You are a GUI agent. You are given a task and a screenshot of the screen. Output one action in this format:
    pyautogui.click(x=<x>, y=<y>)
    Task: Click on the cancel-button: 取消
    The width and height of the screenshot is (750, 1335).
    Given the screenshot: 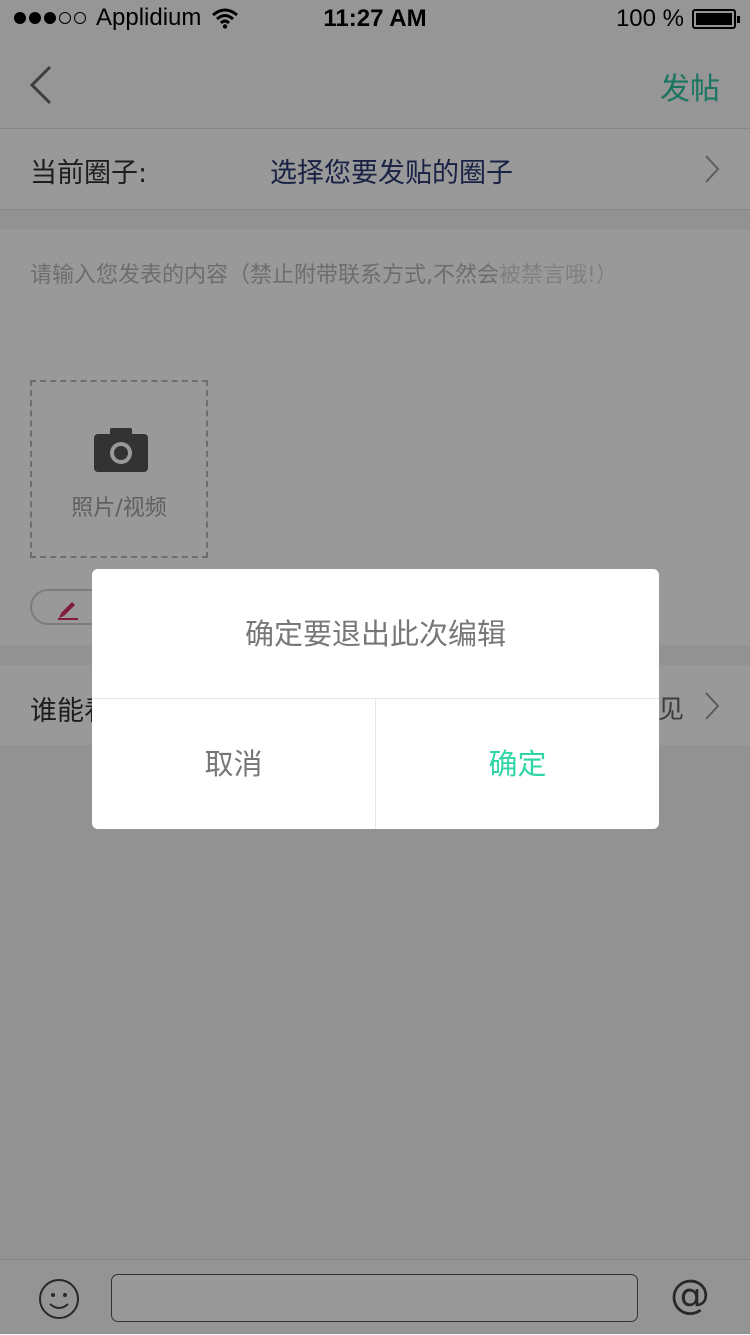 What is the action you would take?
    pyautogui.click(x=234, y=764)
    